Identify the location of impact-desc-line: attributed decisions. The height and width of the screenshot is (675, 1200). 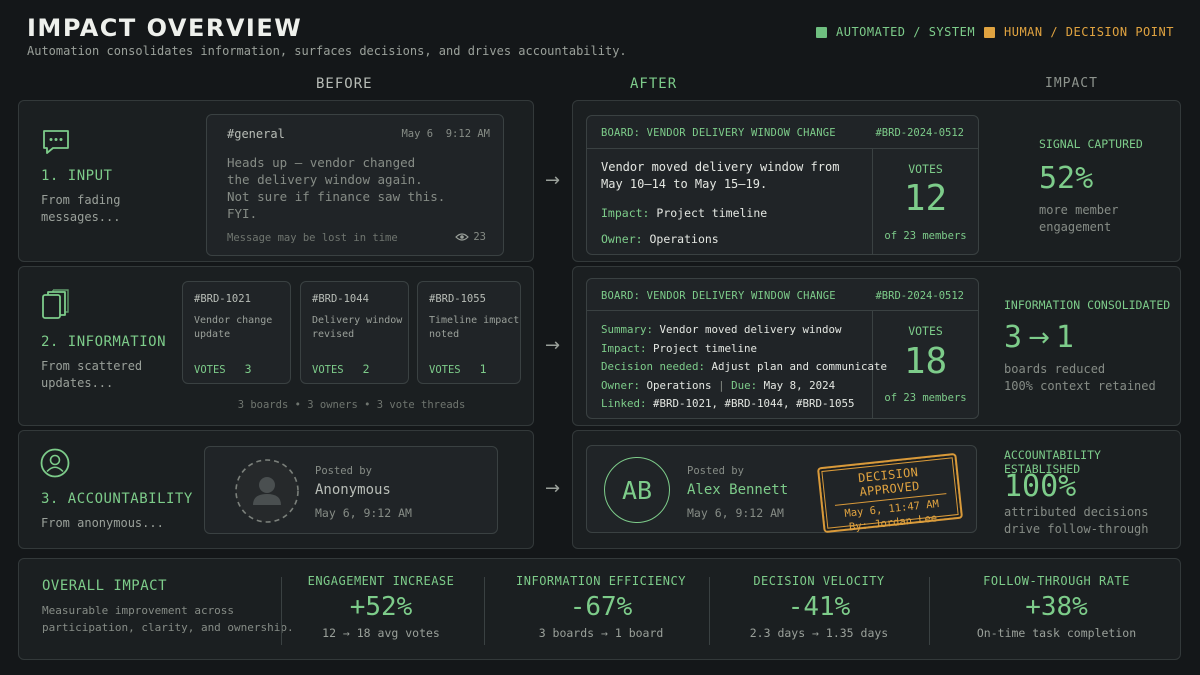
(1076, 512).